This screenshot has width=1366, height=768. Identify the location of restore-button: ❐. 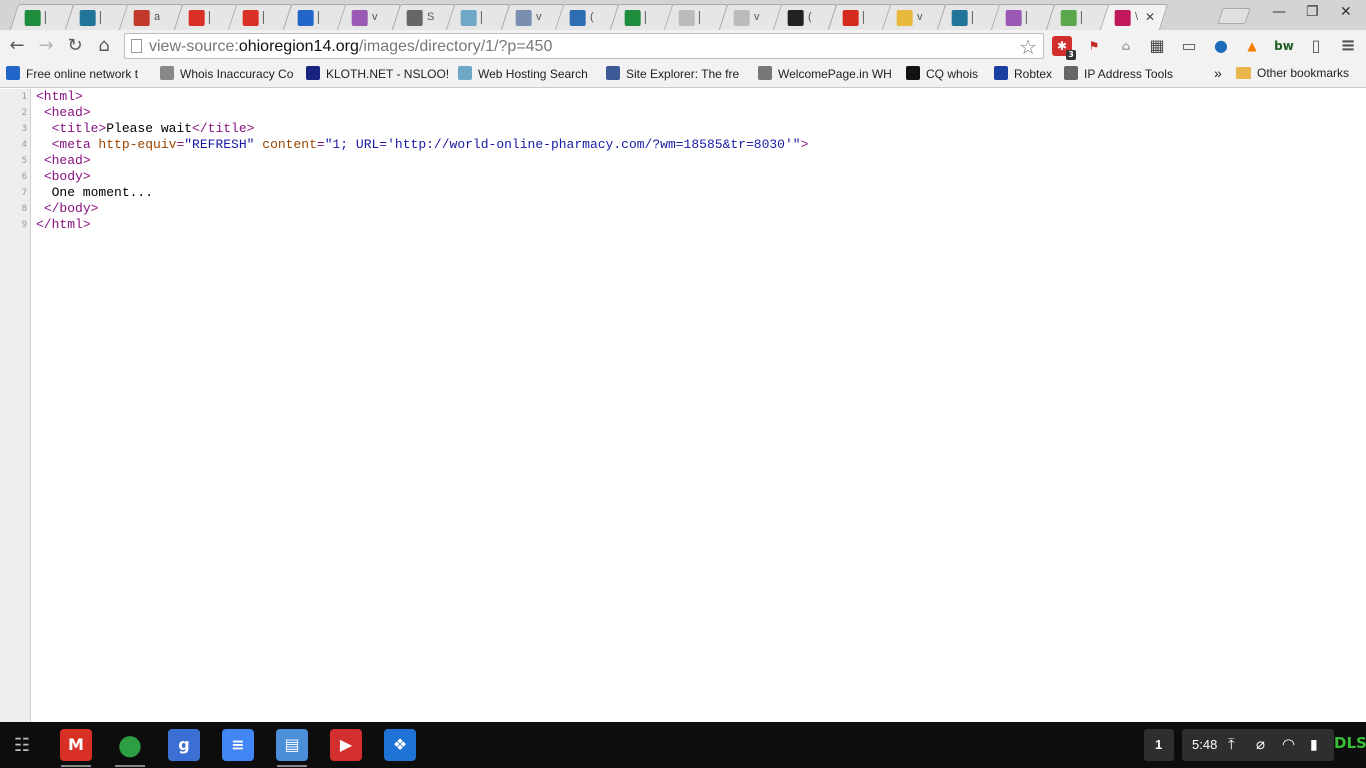
(1312, 12).